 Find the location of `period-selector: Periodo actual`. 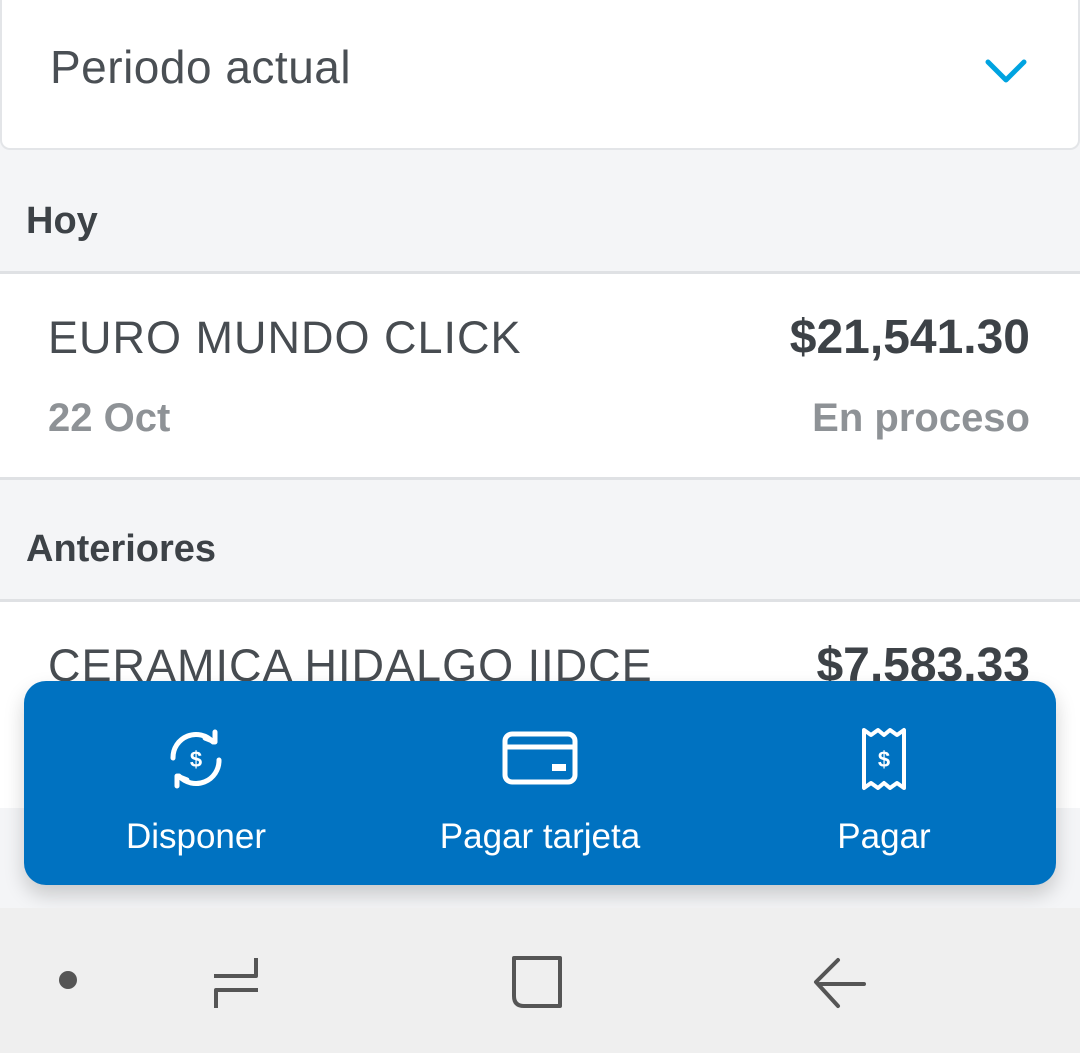

period-selector: Periodo actual is located at coordinates (540, 75).